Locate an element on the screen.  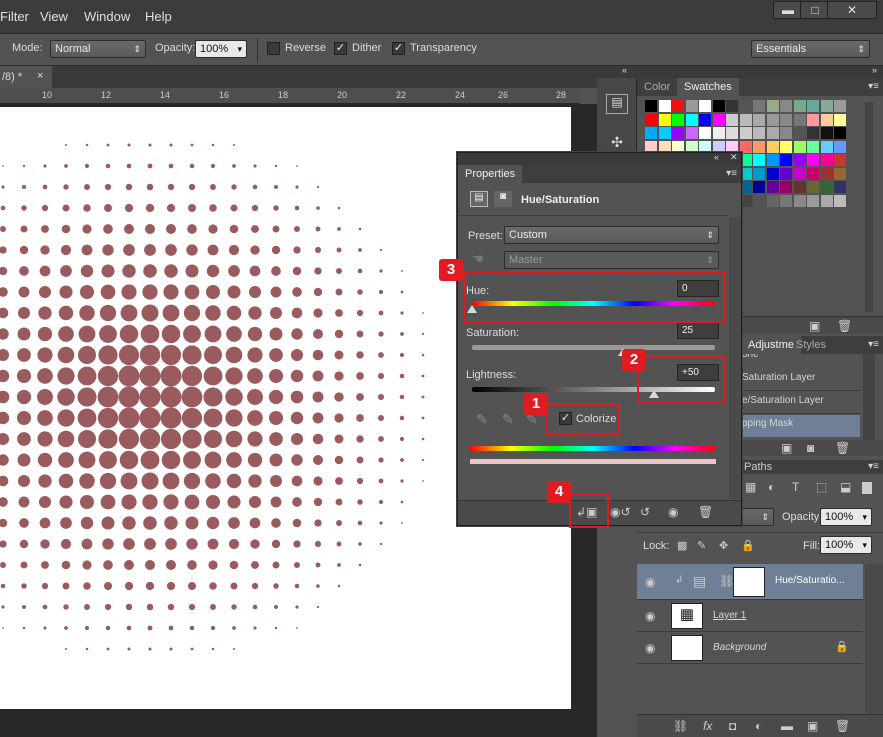
close-icon: × is located at coordinates (40, 76).